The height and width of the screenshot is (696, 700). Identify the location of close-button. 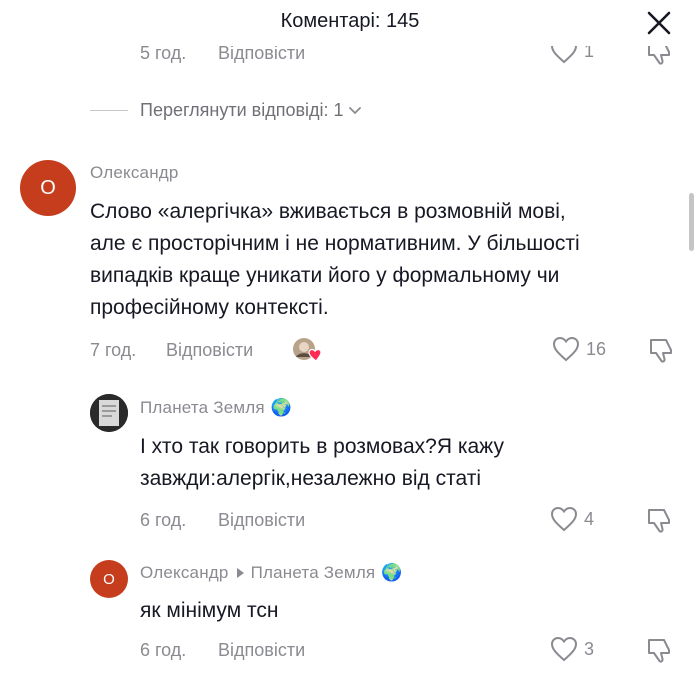
(659, 23).